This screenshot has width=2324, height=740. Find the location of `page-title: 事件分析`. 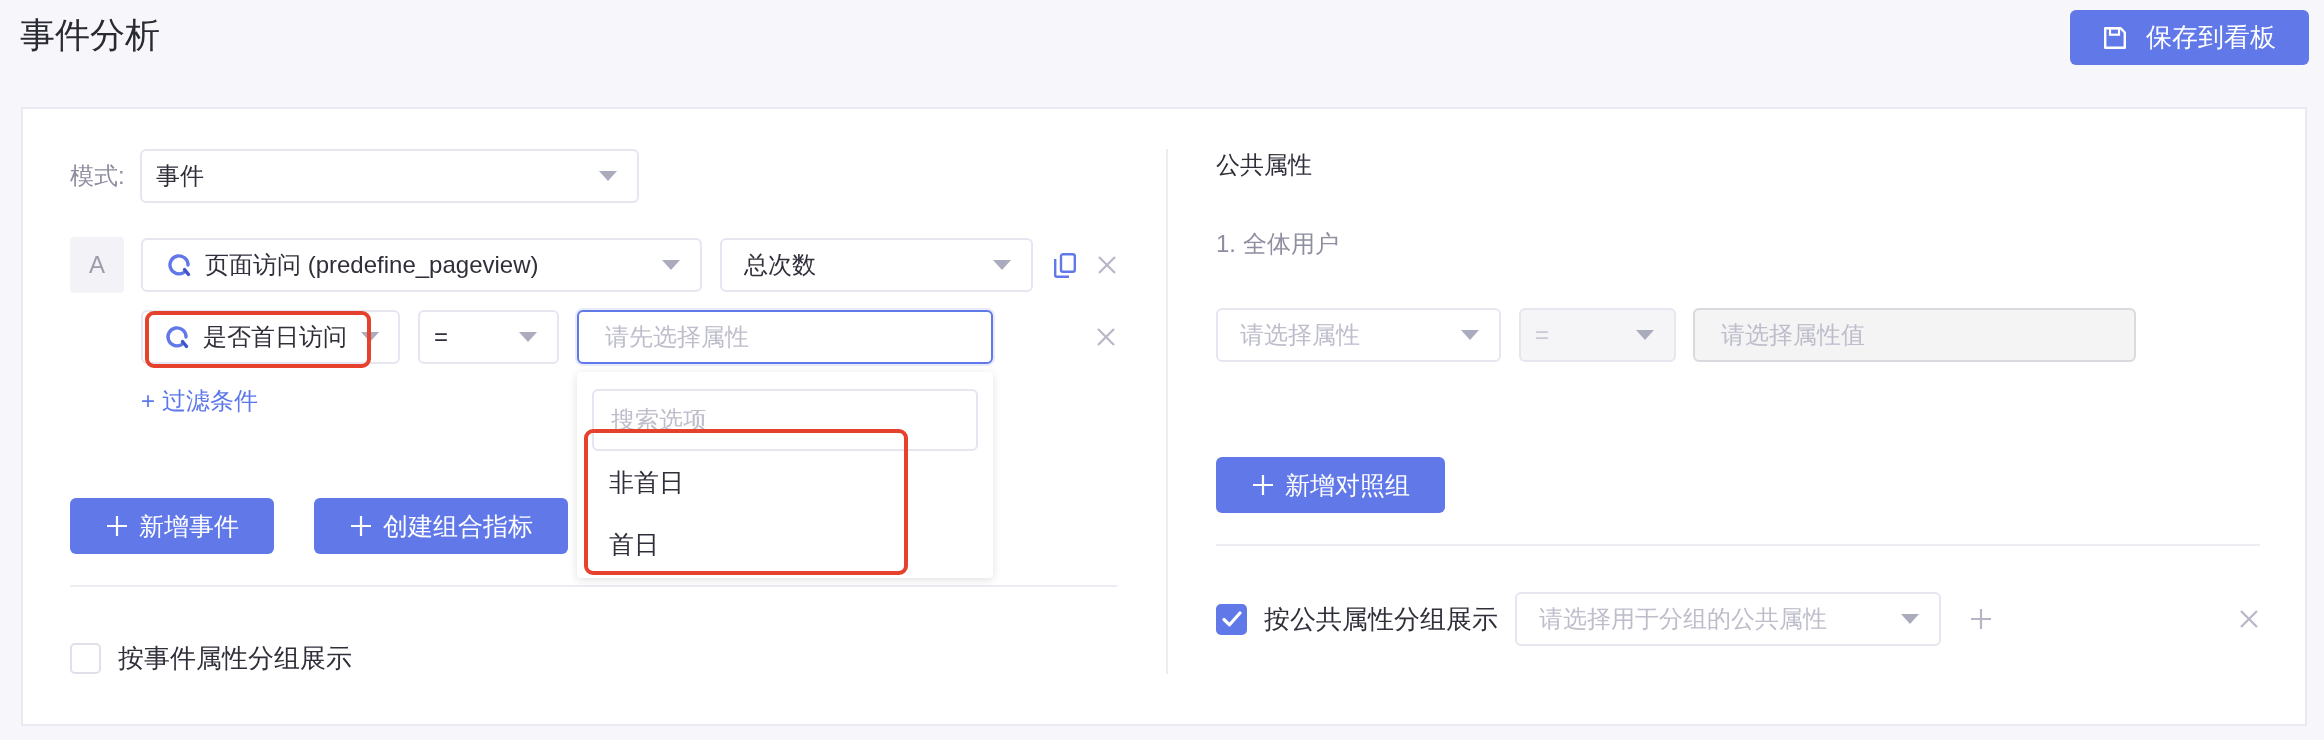

page-title: 事件分析 is located at coordinates (90, 35).